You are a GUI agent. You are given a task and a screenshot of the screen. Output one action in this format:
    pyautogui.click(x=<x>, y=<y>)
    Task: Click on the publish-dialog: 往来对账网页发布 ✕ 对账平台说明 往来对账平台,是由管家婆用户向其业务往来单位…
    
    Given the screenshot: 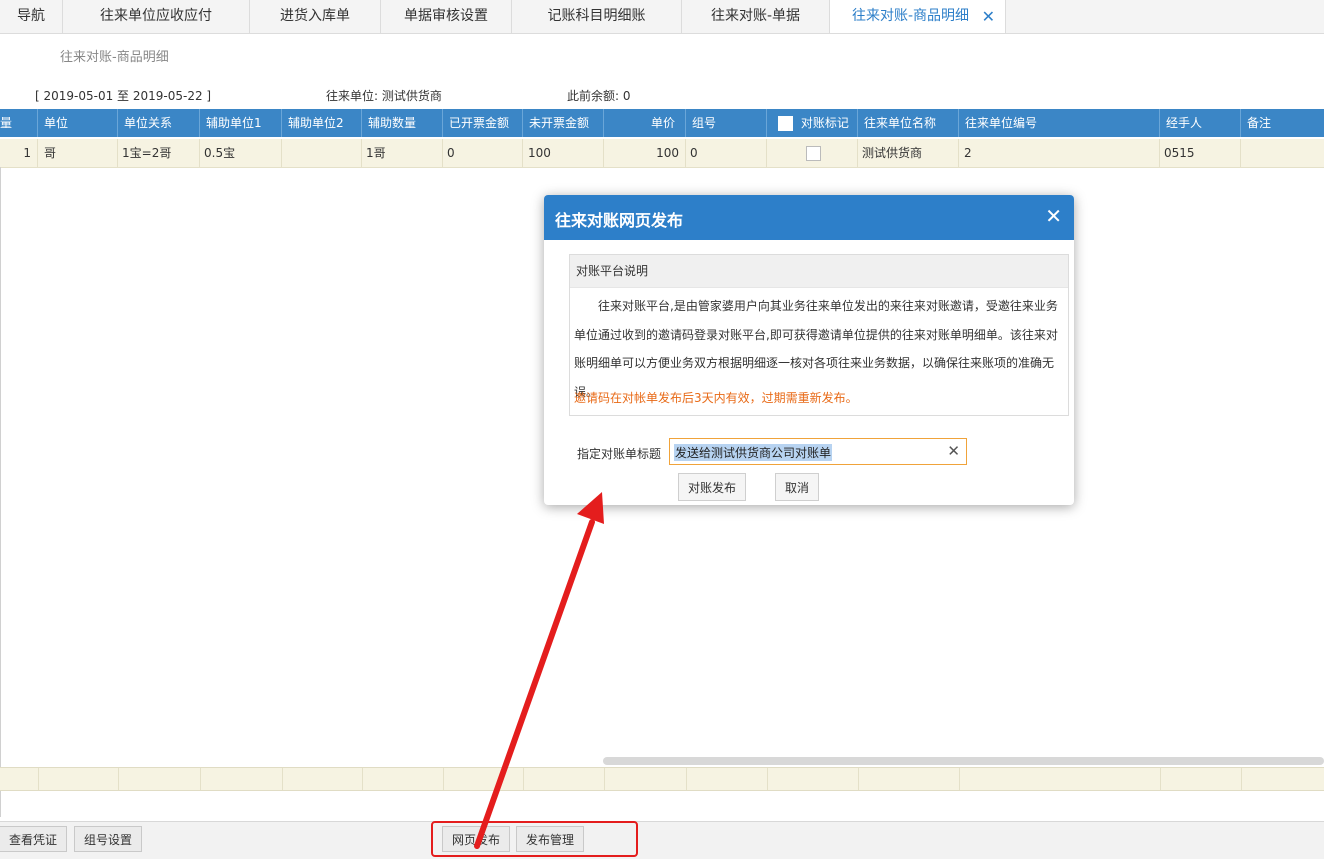 What is the action you would take?
    pyautogui.click(x=809, y=350)
    